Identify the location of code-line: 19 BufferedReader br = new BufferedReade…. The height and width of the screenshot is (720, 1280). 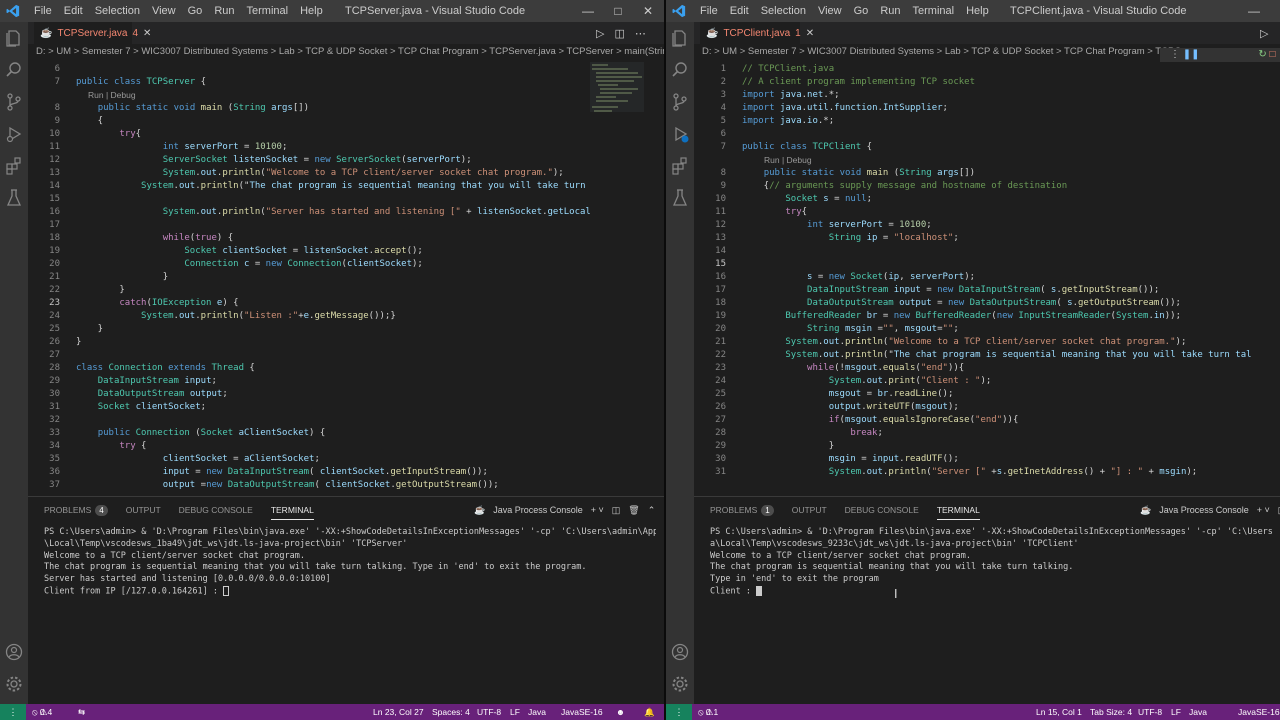
(937, 316).